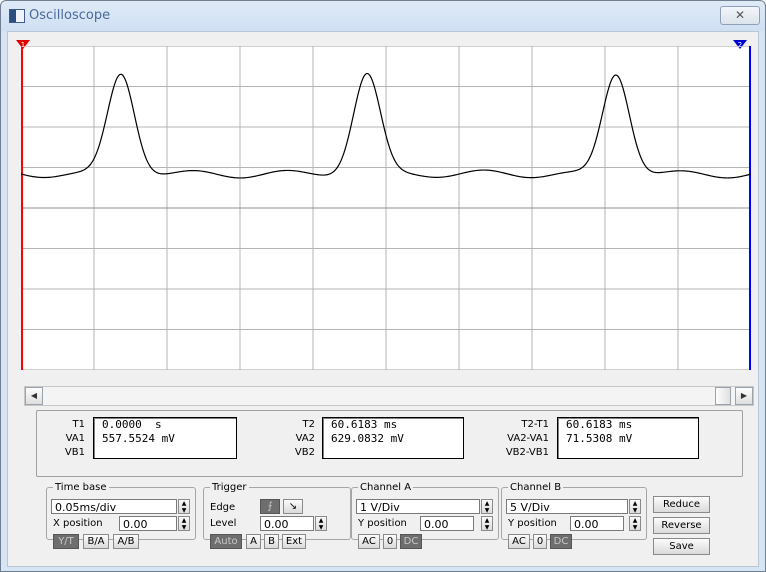 The width and height of the screenshot is (766, 572). Describe the element at coordinates (253, 541) in the screenshot. I see `trigger-a-button: A` at that location.